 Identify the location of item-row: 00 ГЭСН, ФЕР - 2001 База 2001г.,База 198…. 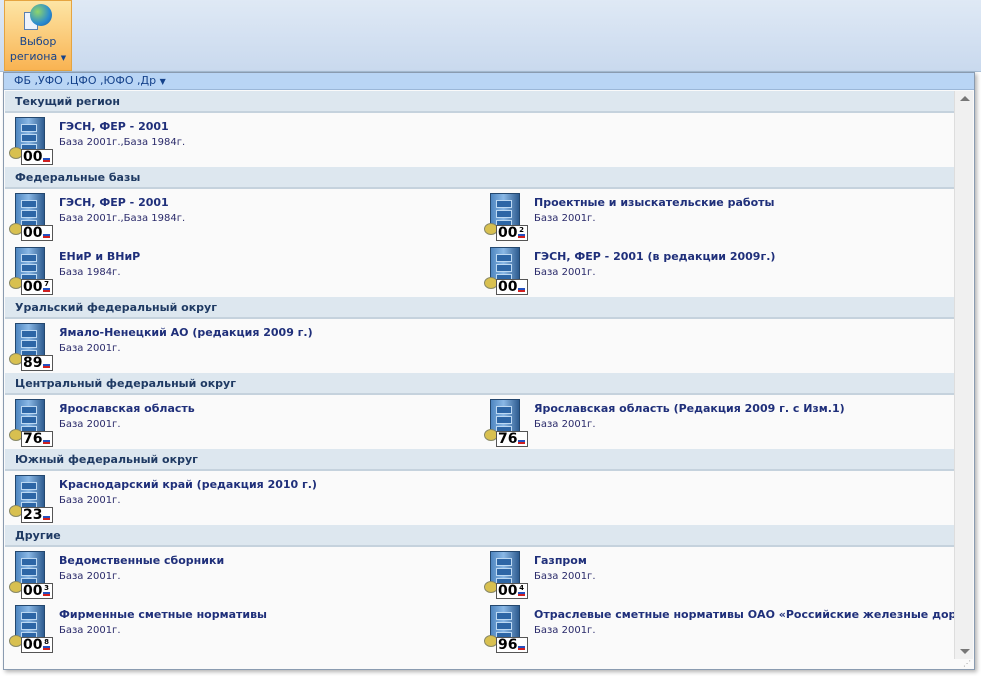
(480, 140).